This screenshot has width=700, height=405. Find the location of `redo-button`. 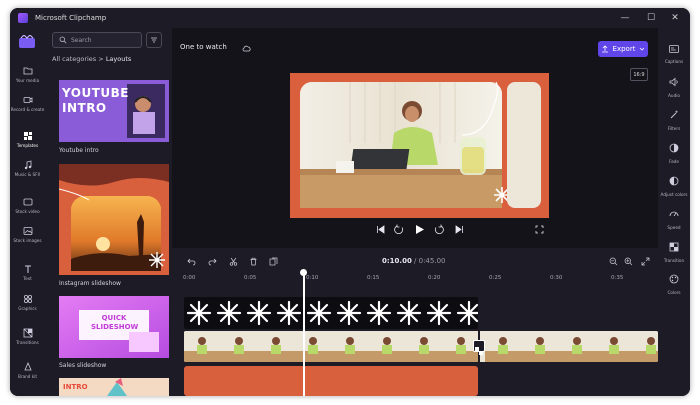

redo-button is located at coordinates (212, 261).